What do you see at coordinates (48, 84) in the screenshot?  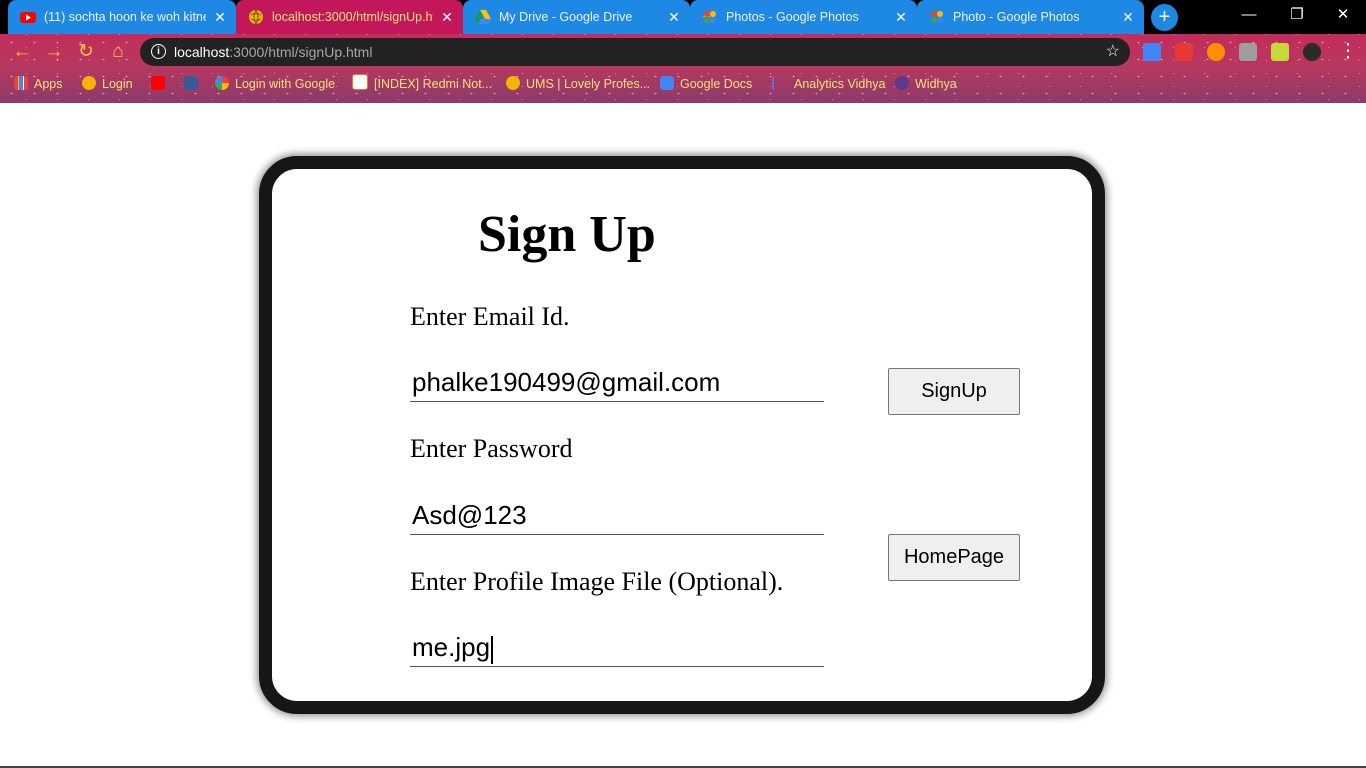 I see `bookmark-label: Apps` at bounding box center [48, 84].